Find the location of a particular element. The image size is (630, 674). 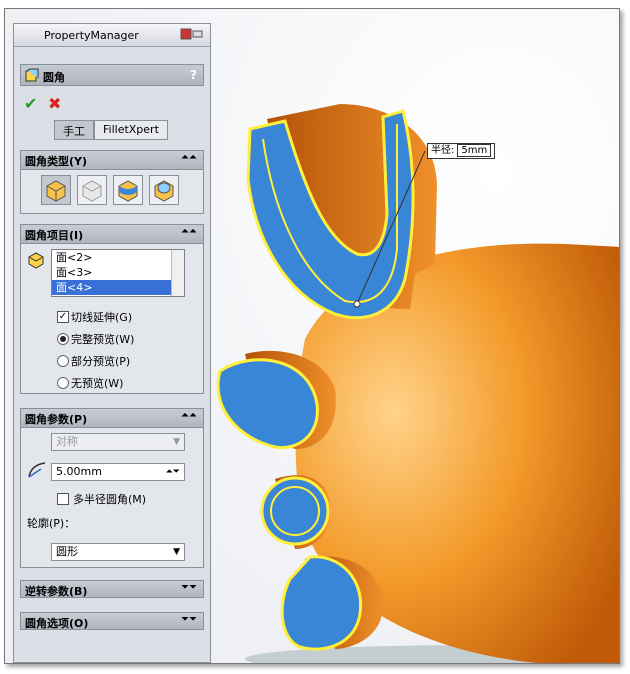

radius-input: 5.00mm ⏶⏷ is located at coordinates (118, 472).